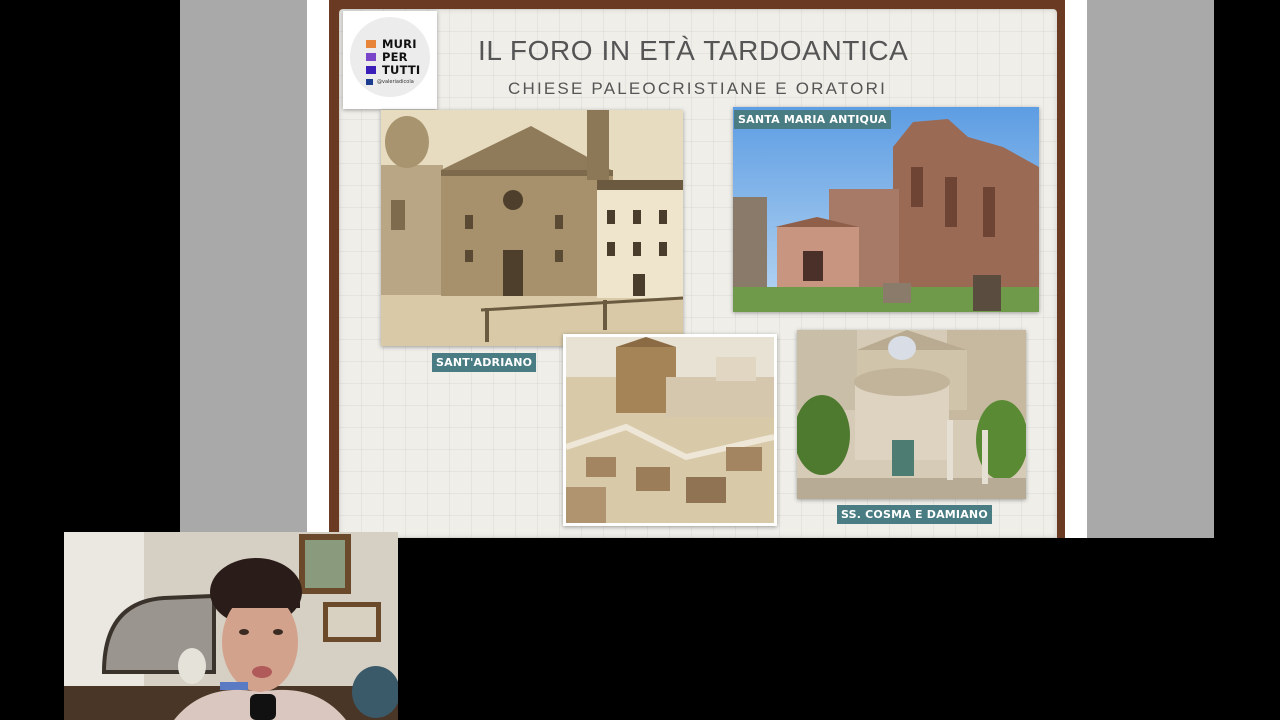 The image size is (1280, 720). What do you see at coordinates (369, 82) in the screenshot?
I see `logo-blue-square` at bounding box center [369, 82].